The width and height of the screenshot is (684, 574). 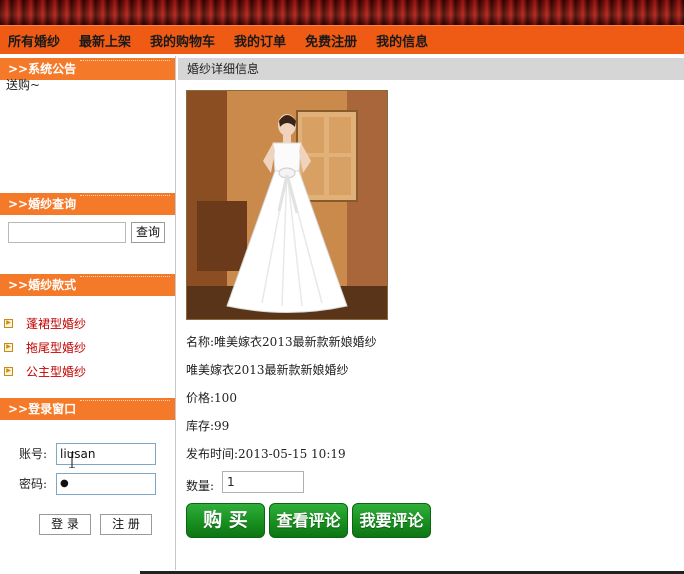 What do you see at coordinates (402, 40) in the screenshot?
I see `nav-my-info: 我的信息` at bounding box center [402, 40].